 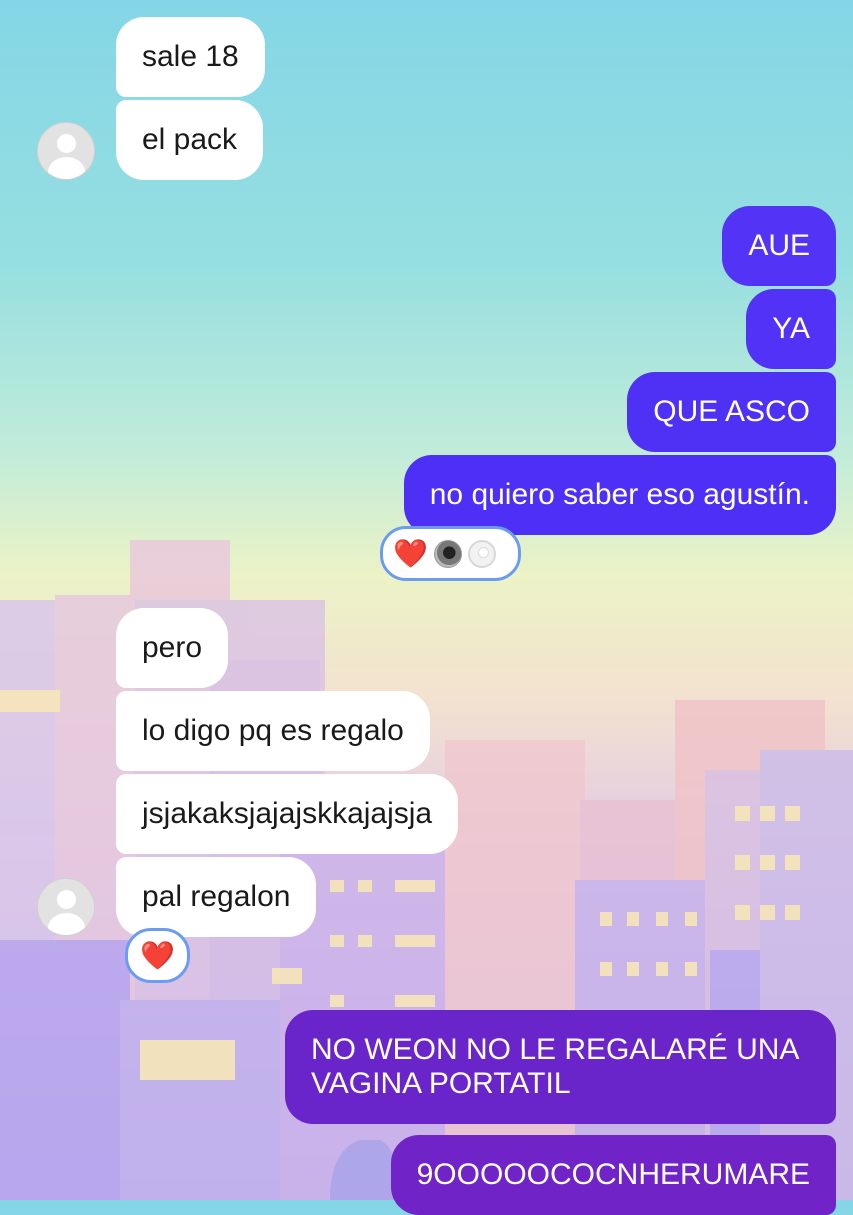 I want to click on message-bubble: QUE ASCO, so click(x=731, y=412).